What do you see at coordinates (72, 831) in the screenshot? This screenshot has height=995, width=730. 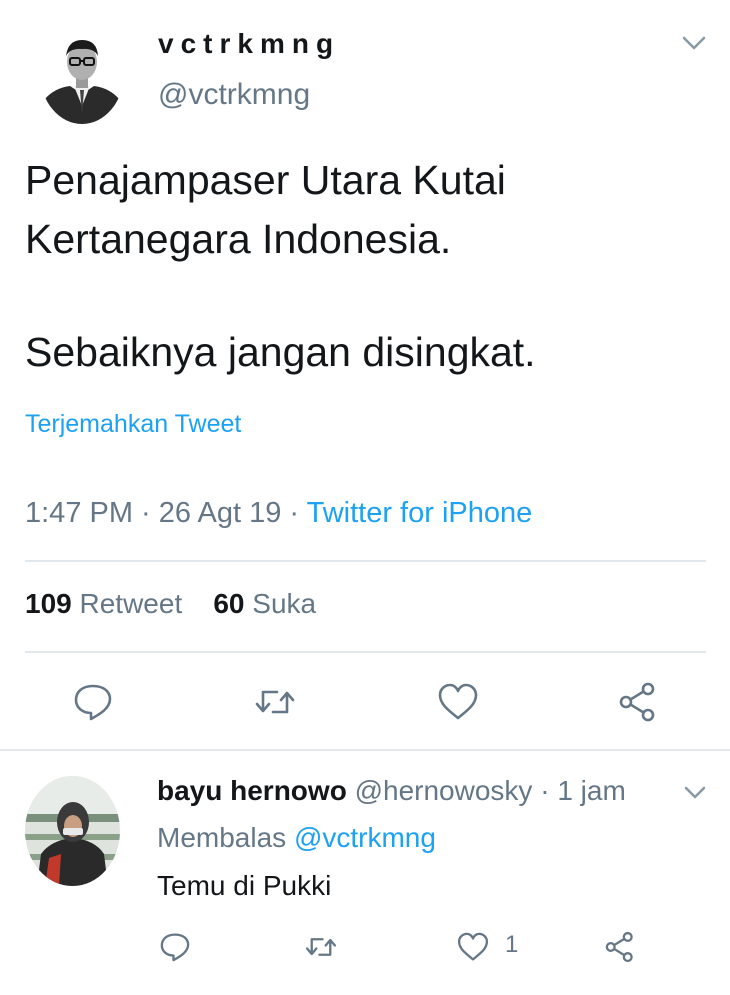 I see `reply-author-avatar` at bounding box center [72, 831].